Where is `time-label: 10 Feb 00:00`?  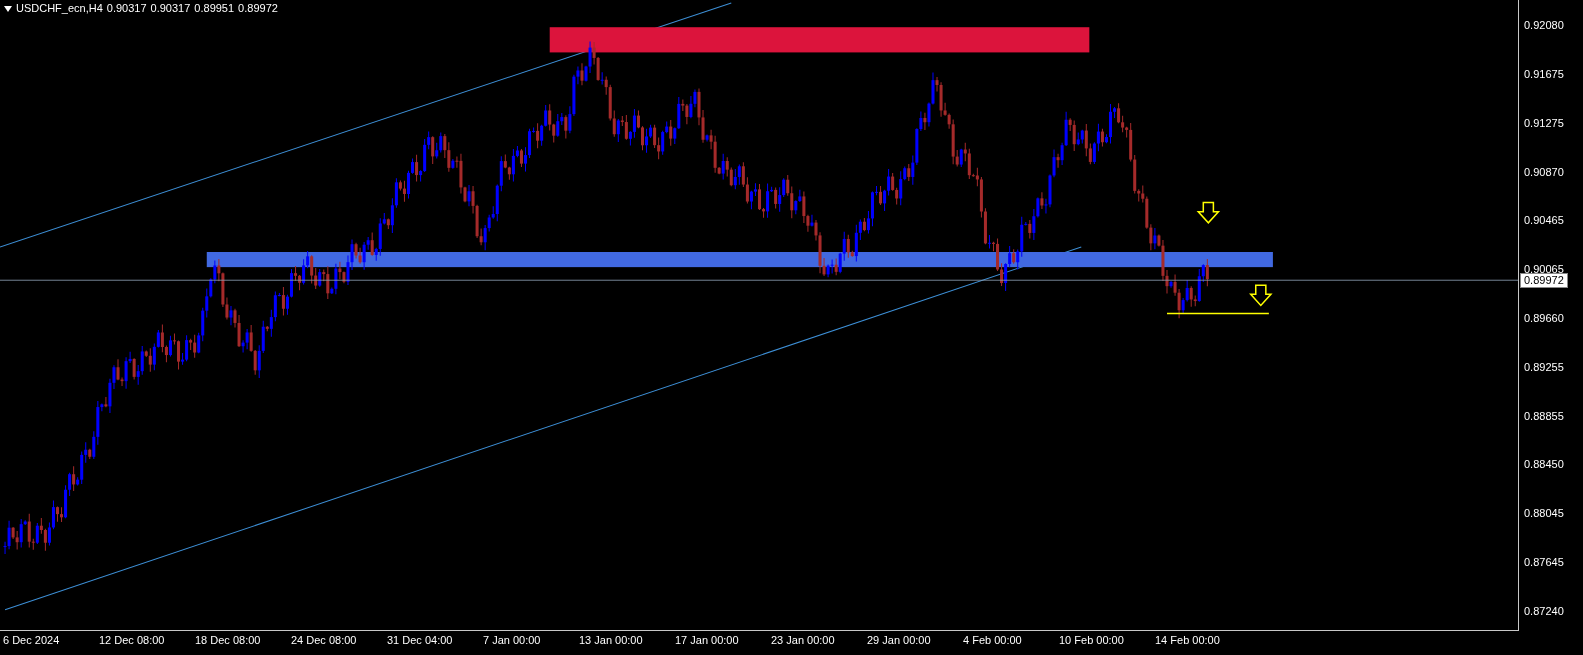
time-label: 10 Feb 00:00 is located at coordinates (1091, 640).